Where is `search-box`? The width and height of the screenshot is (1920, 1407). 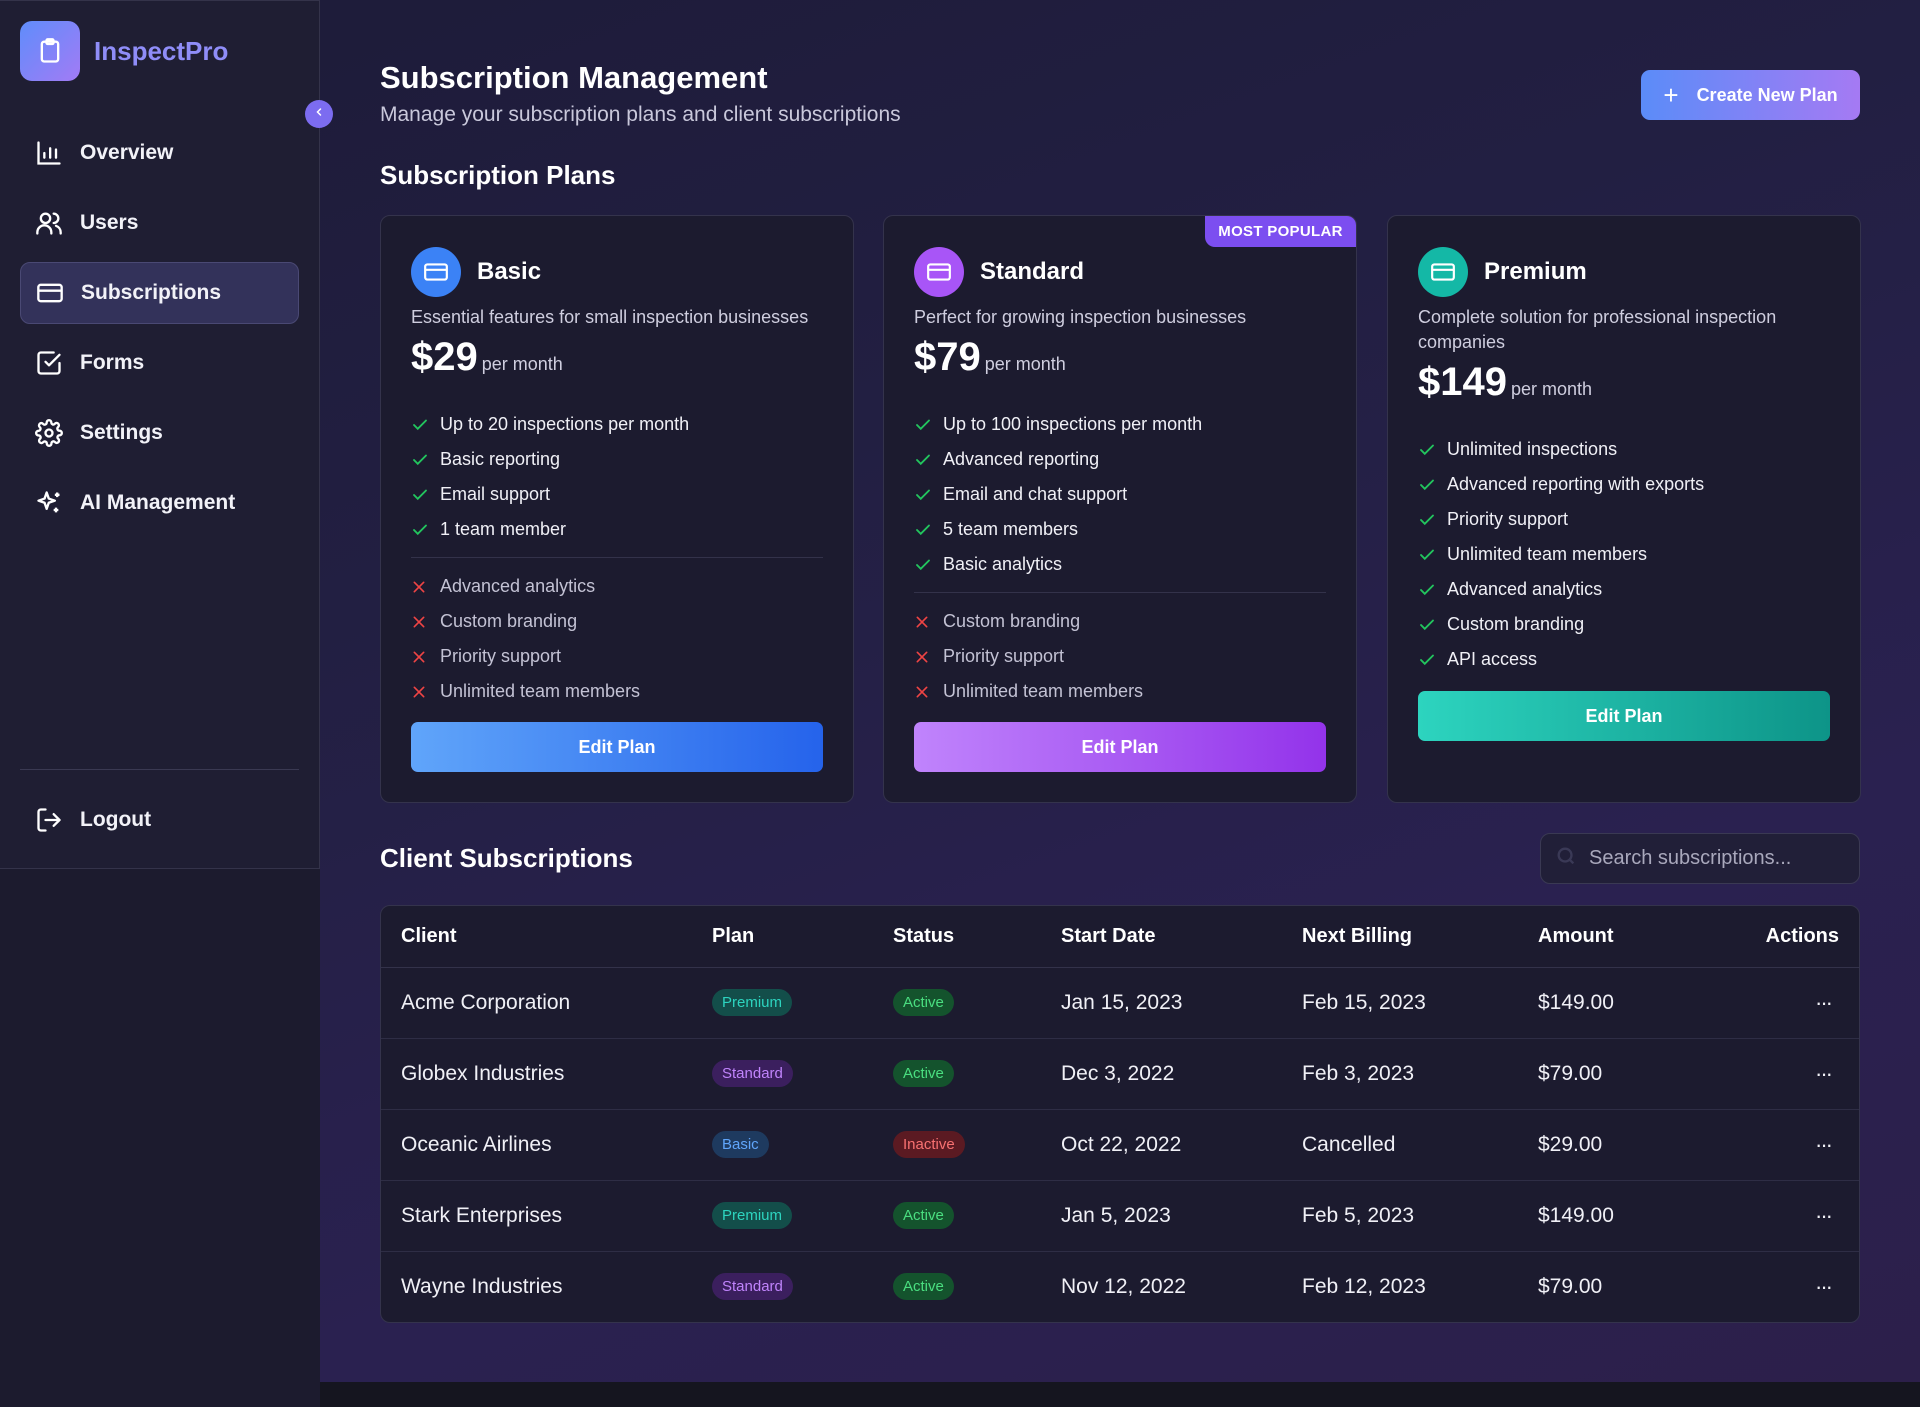
search-box is located at coordinates (1700, 858).